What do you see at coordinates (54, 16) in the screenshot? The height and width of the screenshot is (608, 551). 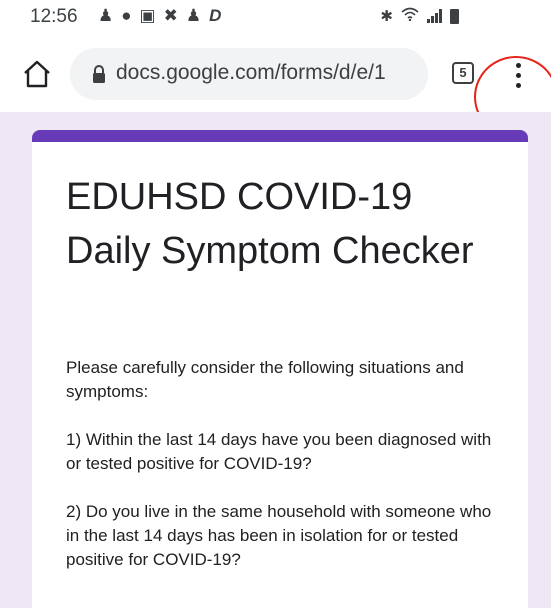 I see `status-time: 12:56` at bounding box center [54, 16].